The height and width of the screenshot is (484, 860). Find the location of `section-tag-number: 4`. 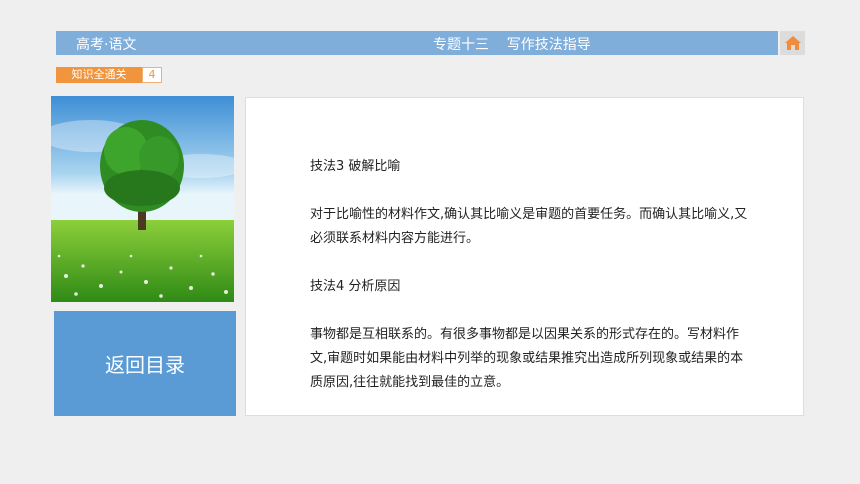

section-tag-number: 4 is located at coordinates (152, 75).